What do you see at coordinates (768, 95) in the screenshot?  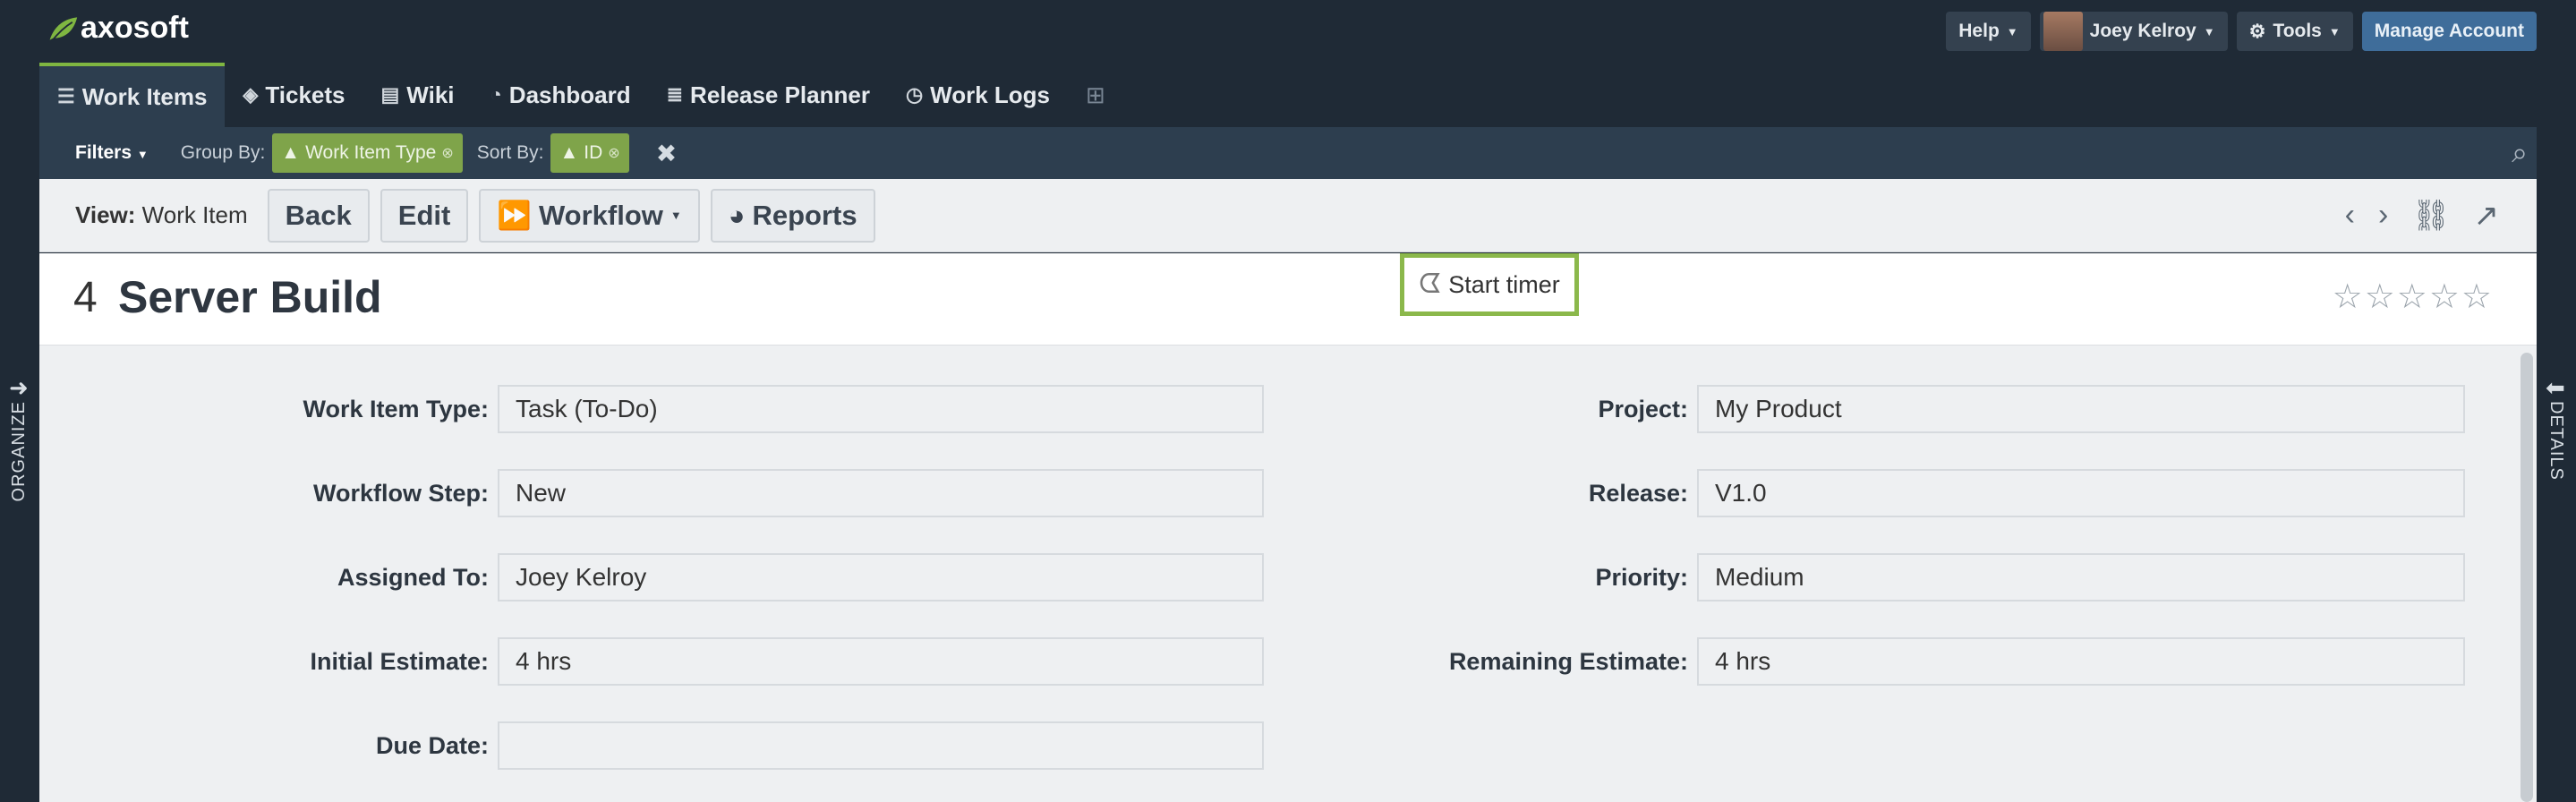 I see `tab-release-planner: ≣ Release Planner` at bounding box center [768, 95].